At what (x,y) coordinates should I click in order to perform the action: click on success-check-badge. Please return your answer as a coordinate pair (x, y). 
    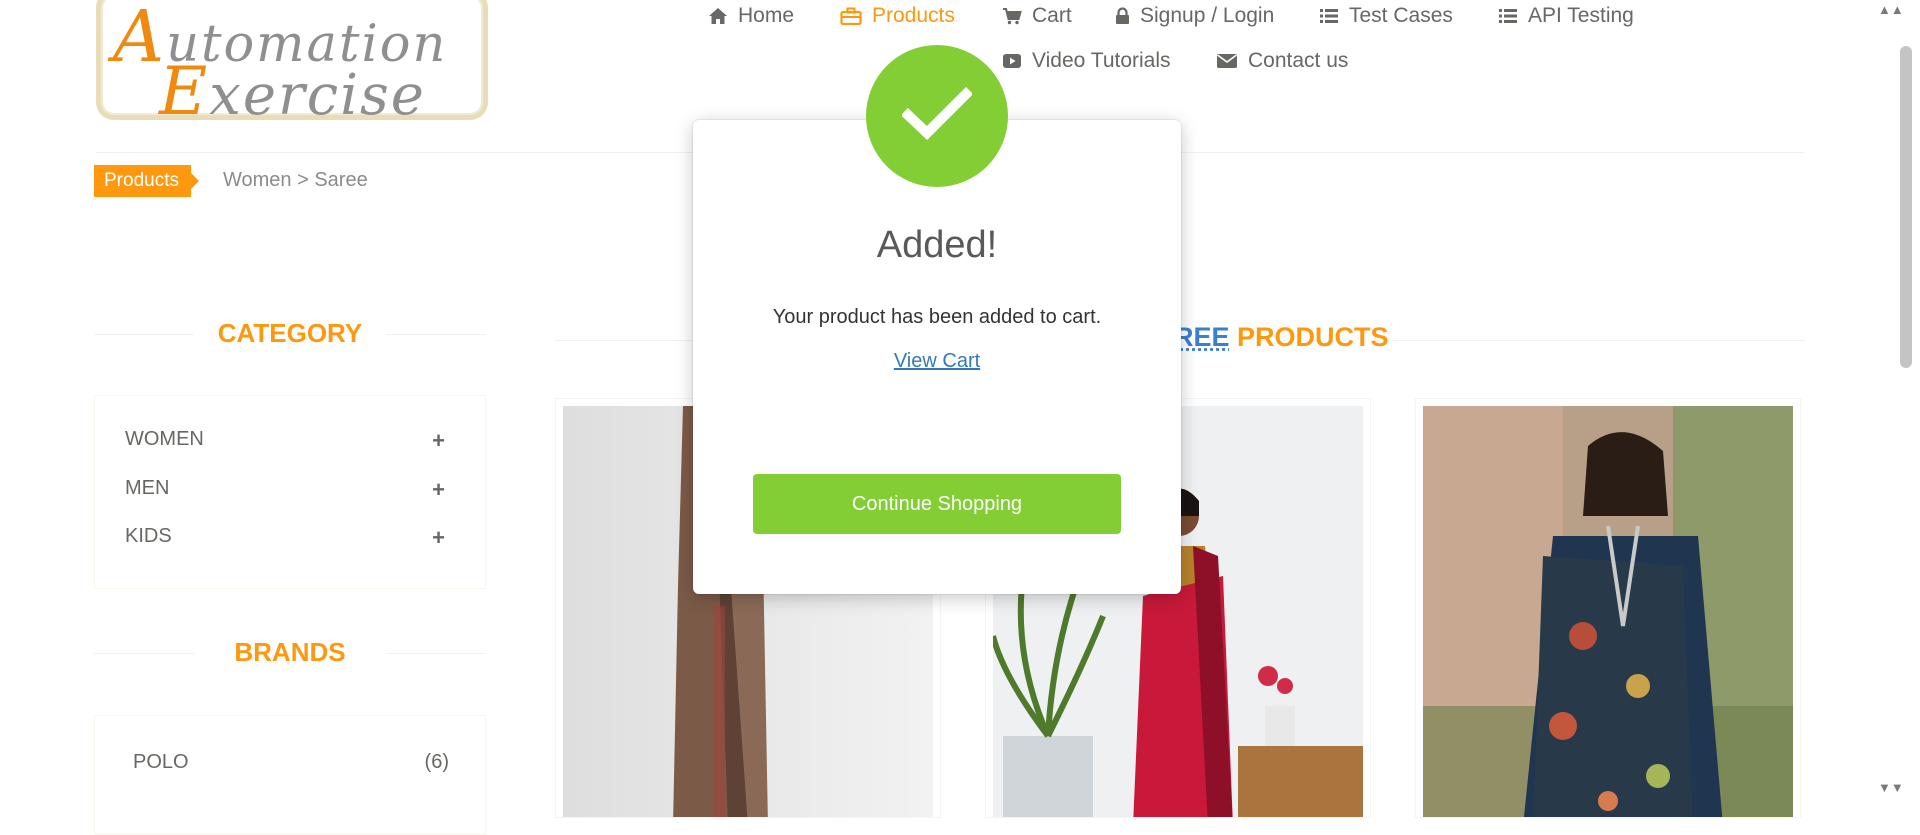
    Looking at the image, I should click on (937, 116).